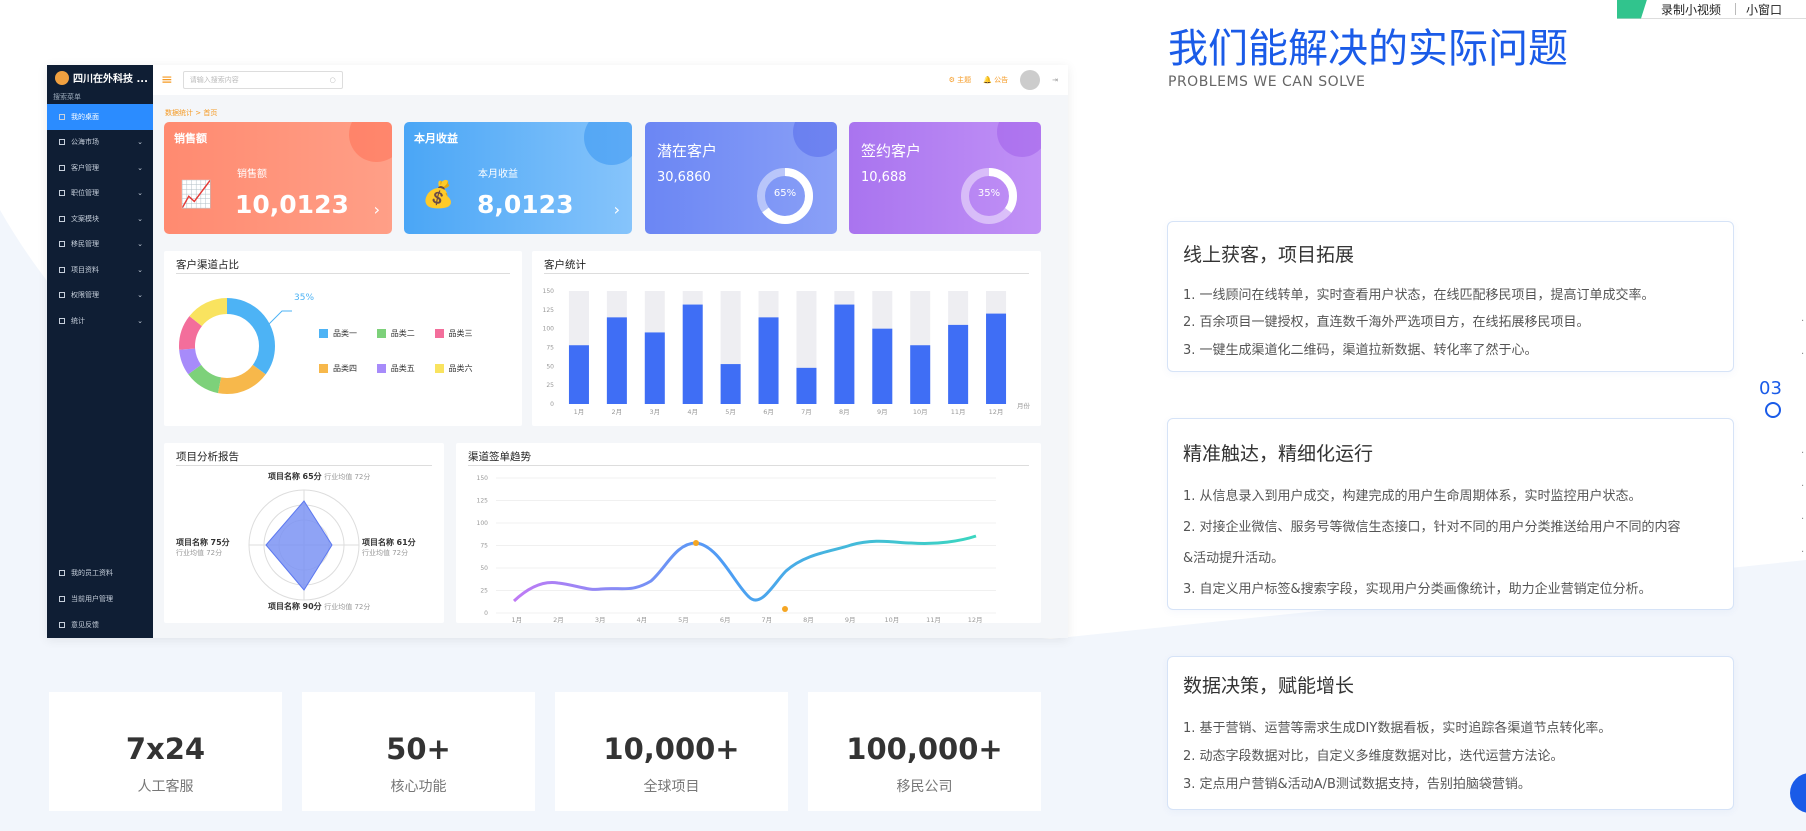 This screenshot has width=1806, height=831. I want to click on sidebar-item: 权限管理 ⌄, so click(100, 296).